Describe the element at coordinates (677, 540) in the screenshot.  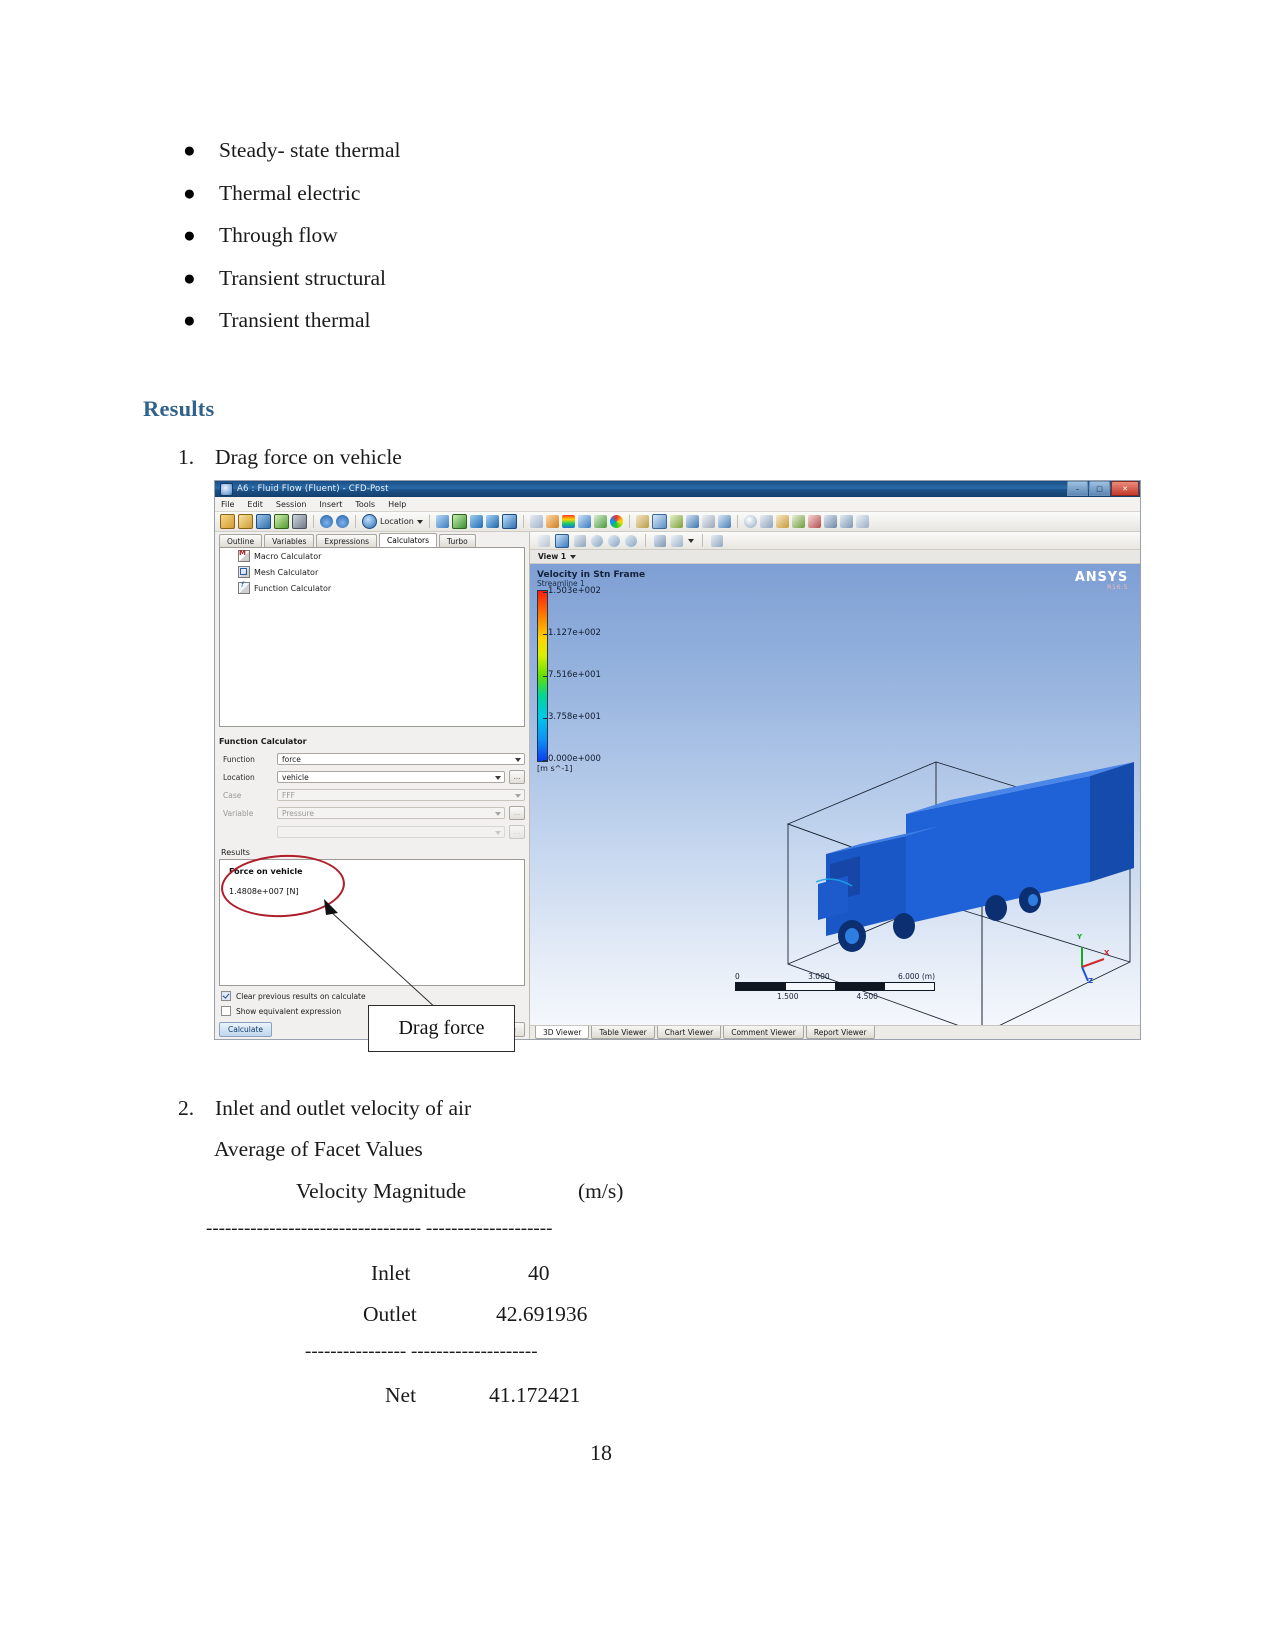
I see `viewport-layout-icon` at that location.